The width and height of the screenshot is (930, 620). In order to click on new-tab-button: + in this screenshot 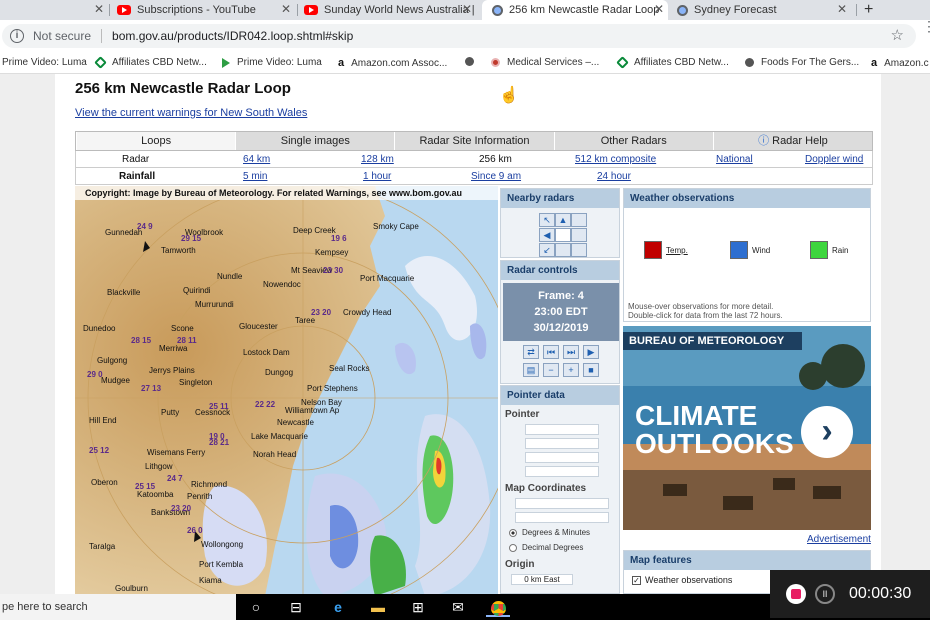, I will do `click(873, 10)`.